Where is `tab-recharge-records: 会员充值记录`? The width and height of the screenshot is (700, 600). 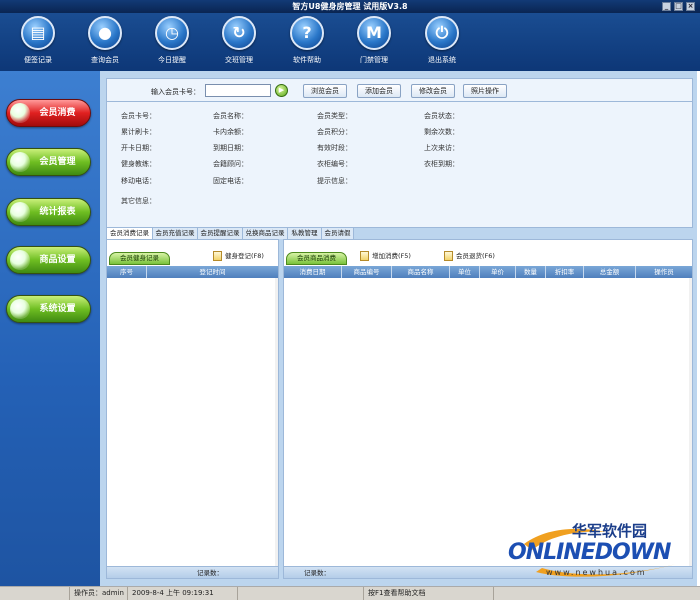 tab-recharge-records: 会员充值记录 is located at coordinates (175, 233).